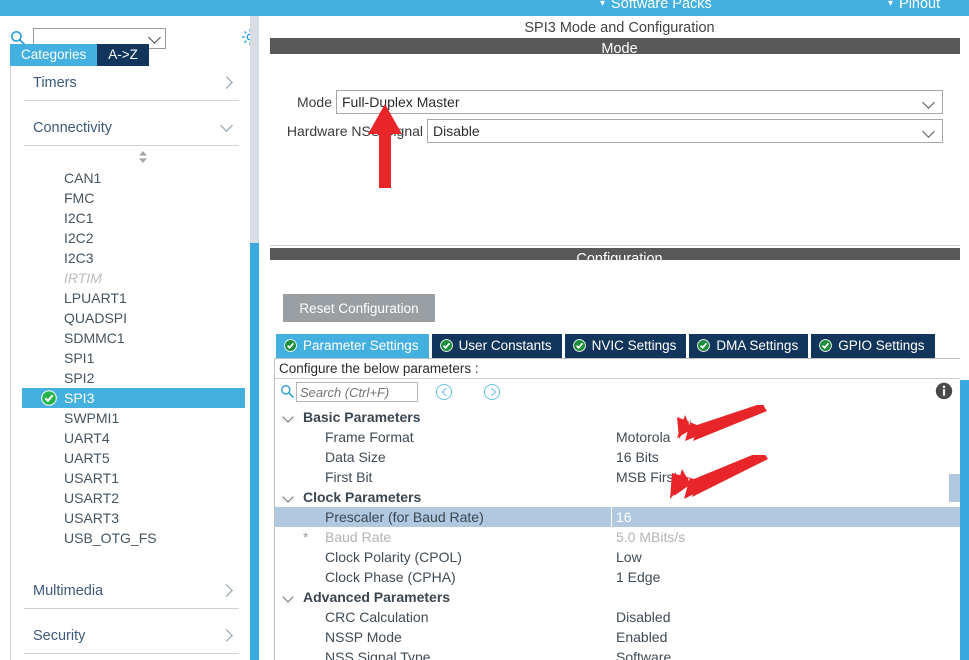  I want to click on param-row-first-bit: First Bit MSB First, so click(620, 477).